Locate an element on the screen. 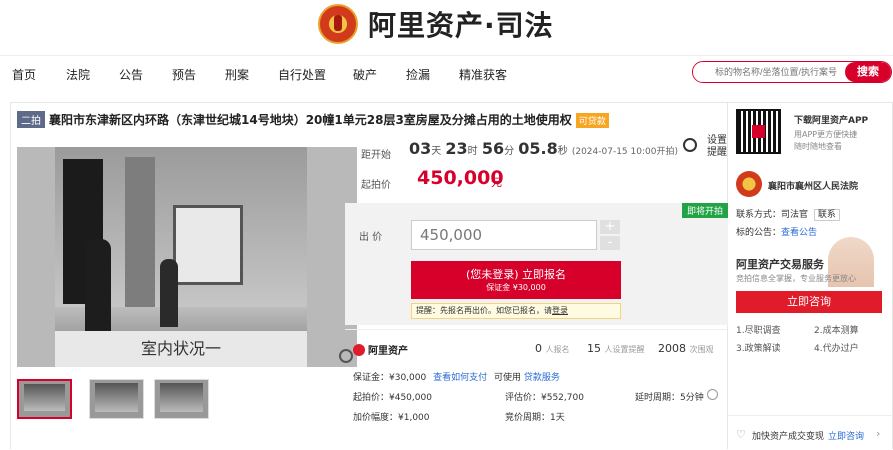 This screenshot has height=450, width=893. app-desc: 随时随地查看 is located at coordinates (818, 146).